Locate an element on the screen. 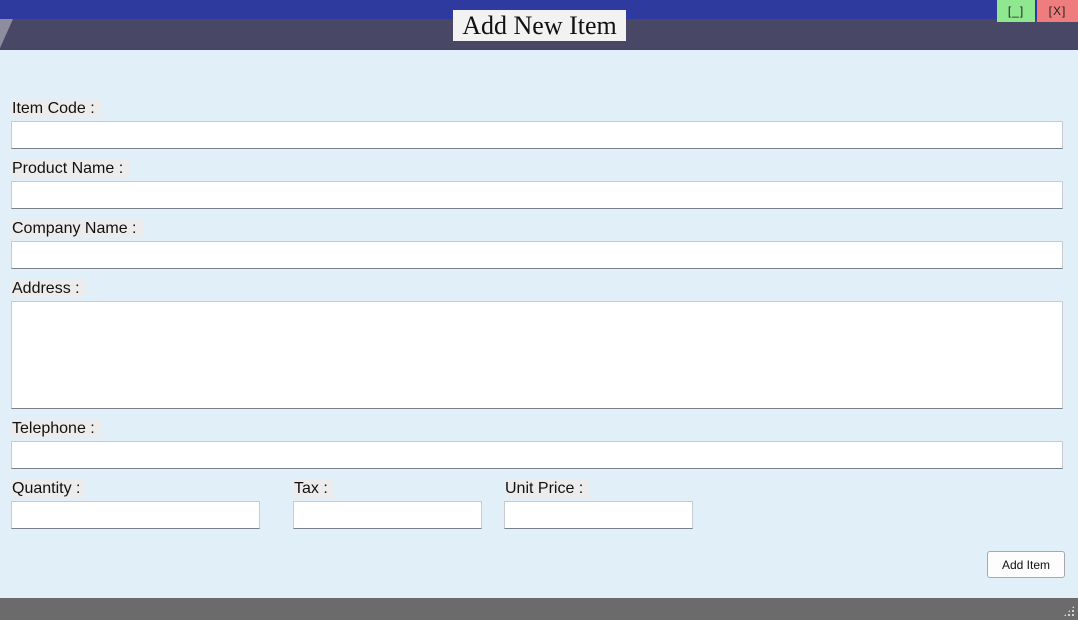 This screenshot has width=1078, height=620. add-item-button: Add Item is located at coordinates (1026, 564).